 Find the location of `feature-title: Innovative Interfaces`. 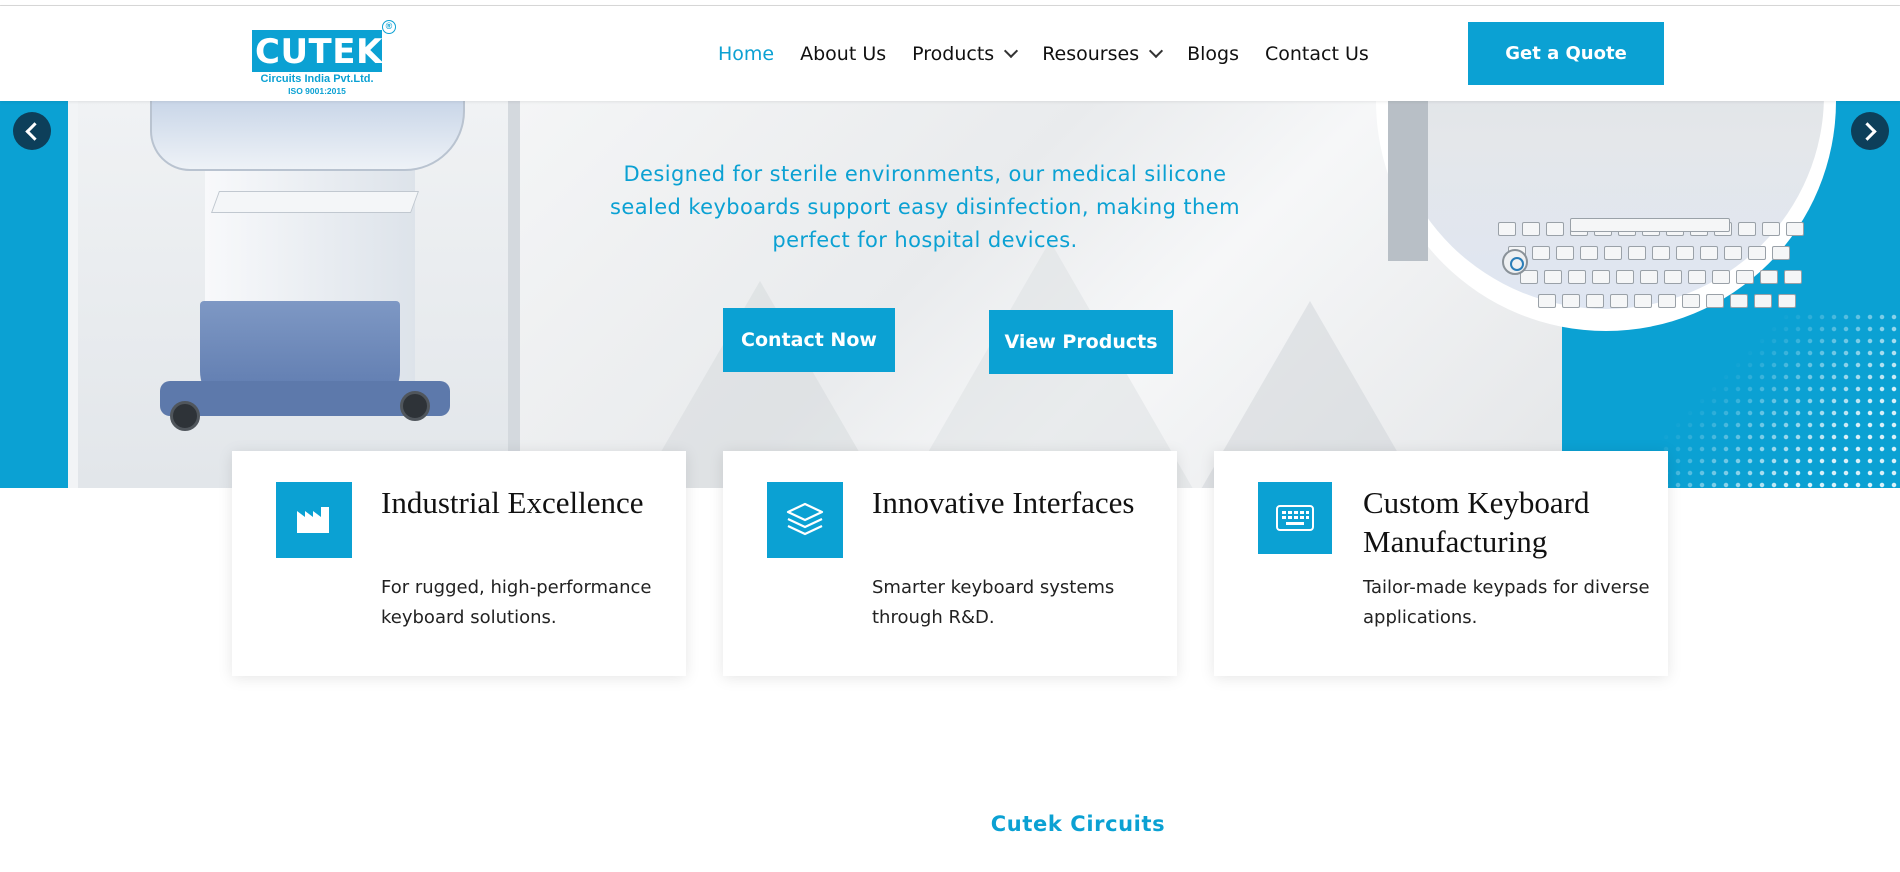

feature-title: Innovative Interfaces is located at coordinates (1003, 502).